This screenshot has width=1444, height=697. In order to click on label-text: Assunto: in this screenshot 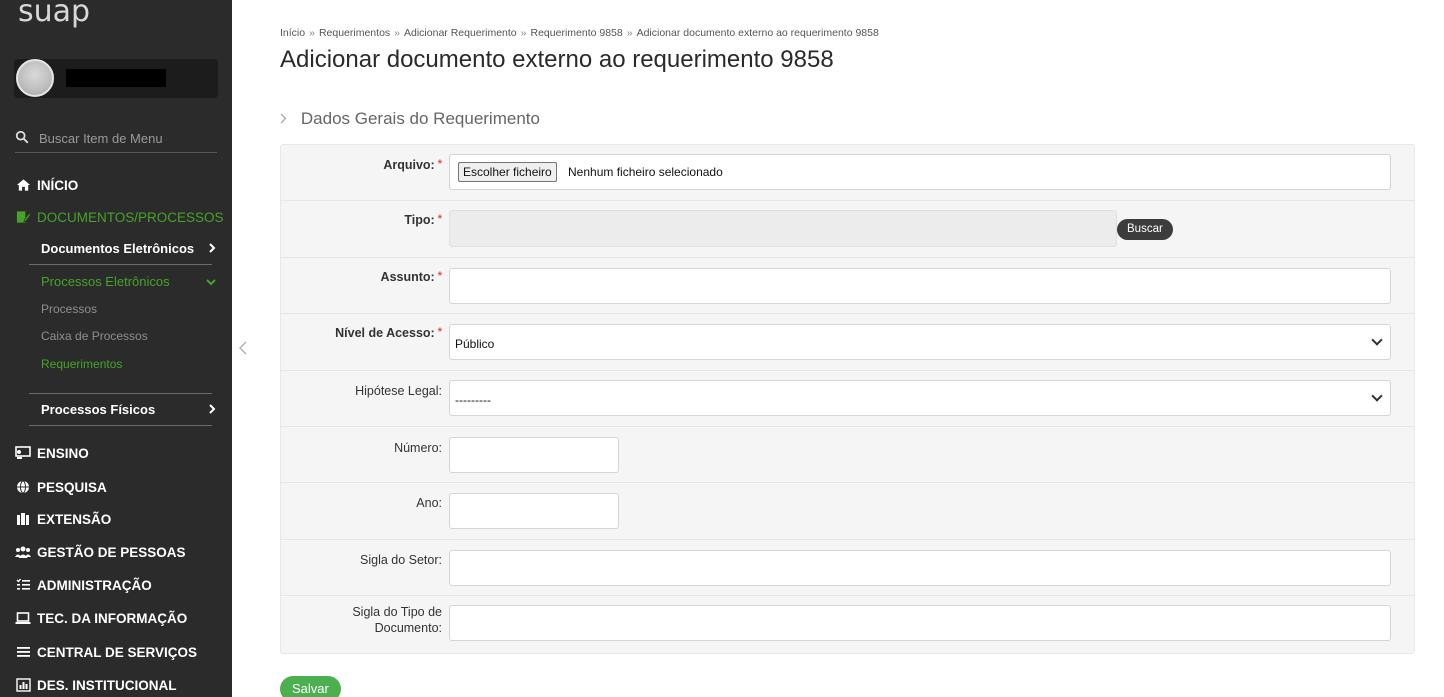, I will do `click(407, 277)`.